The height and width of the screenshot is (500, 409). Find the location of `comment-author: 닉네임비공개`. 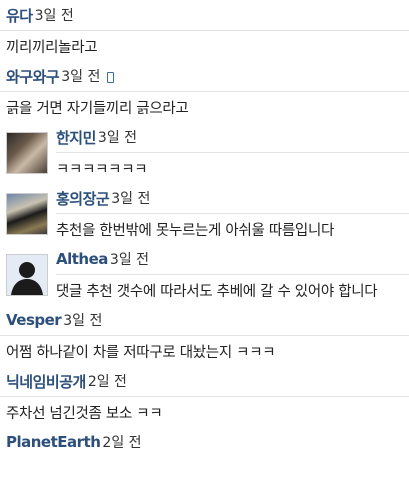

comment-author: 닉네임비공개 is located at coordinates (46, 381).